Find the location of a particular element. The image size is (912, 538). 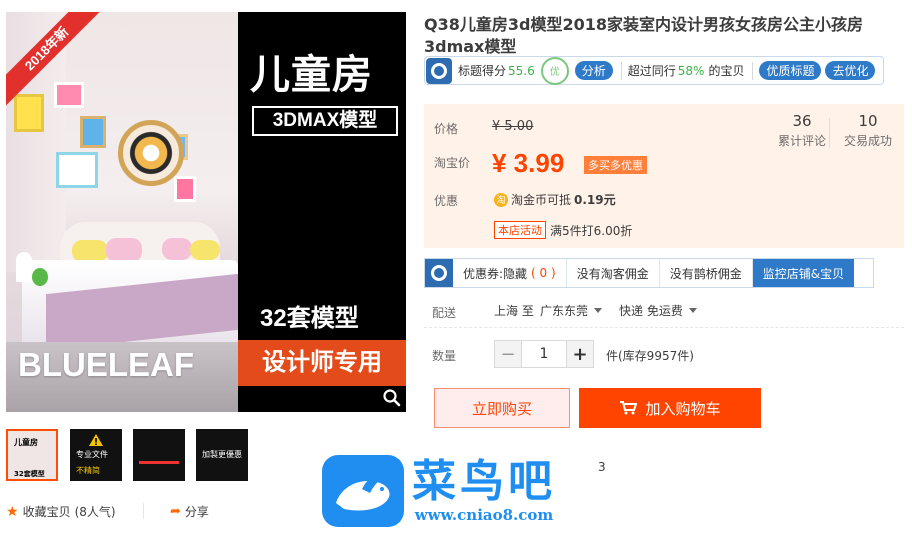

thumbnail-4: 加製更優惠 is located at coordinates (222, 455).